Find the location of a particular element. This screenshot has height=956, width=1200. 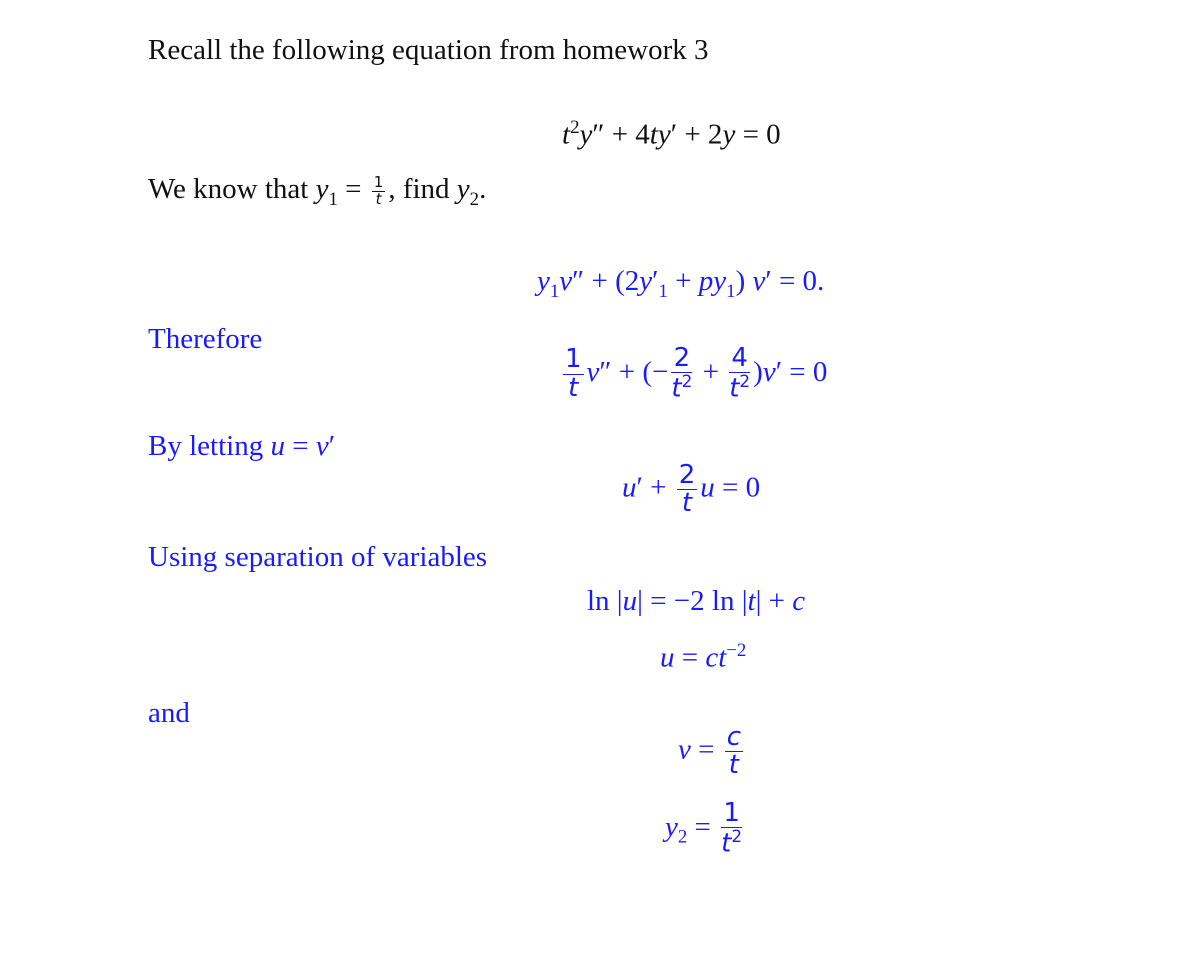

known-prefix: We know that is located at coordinates (232, 189).